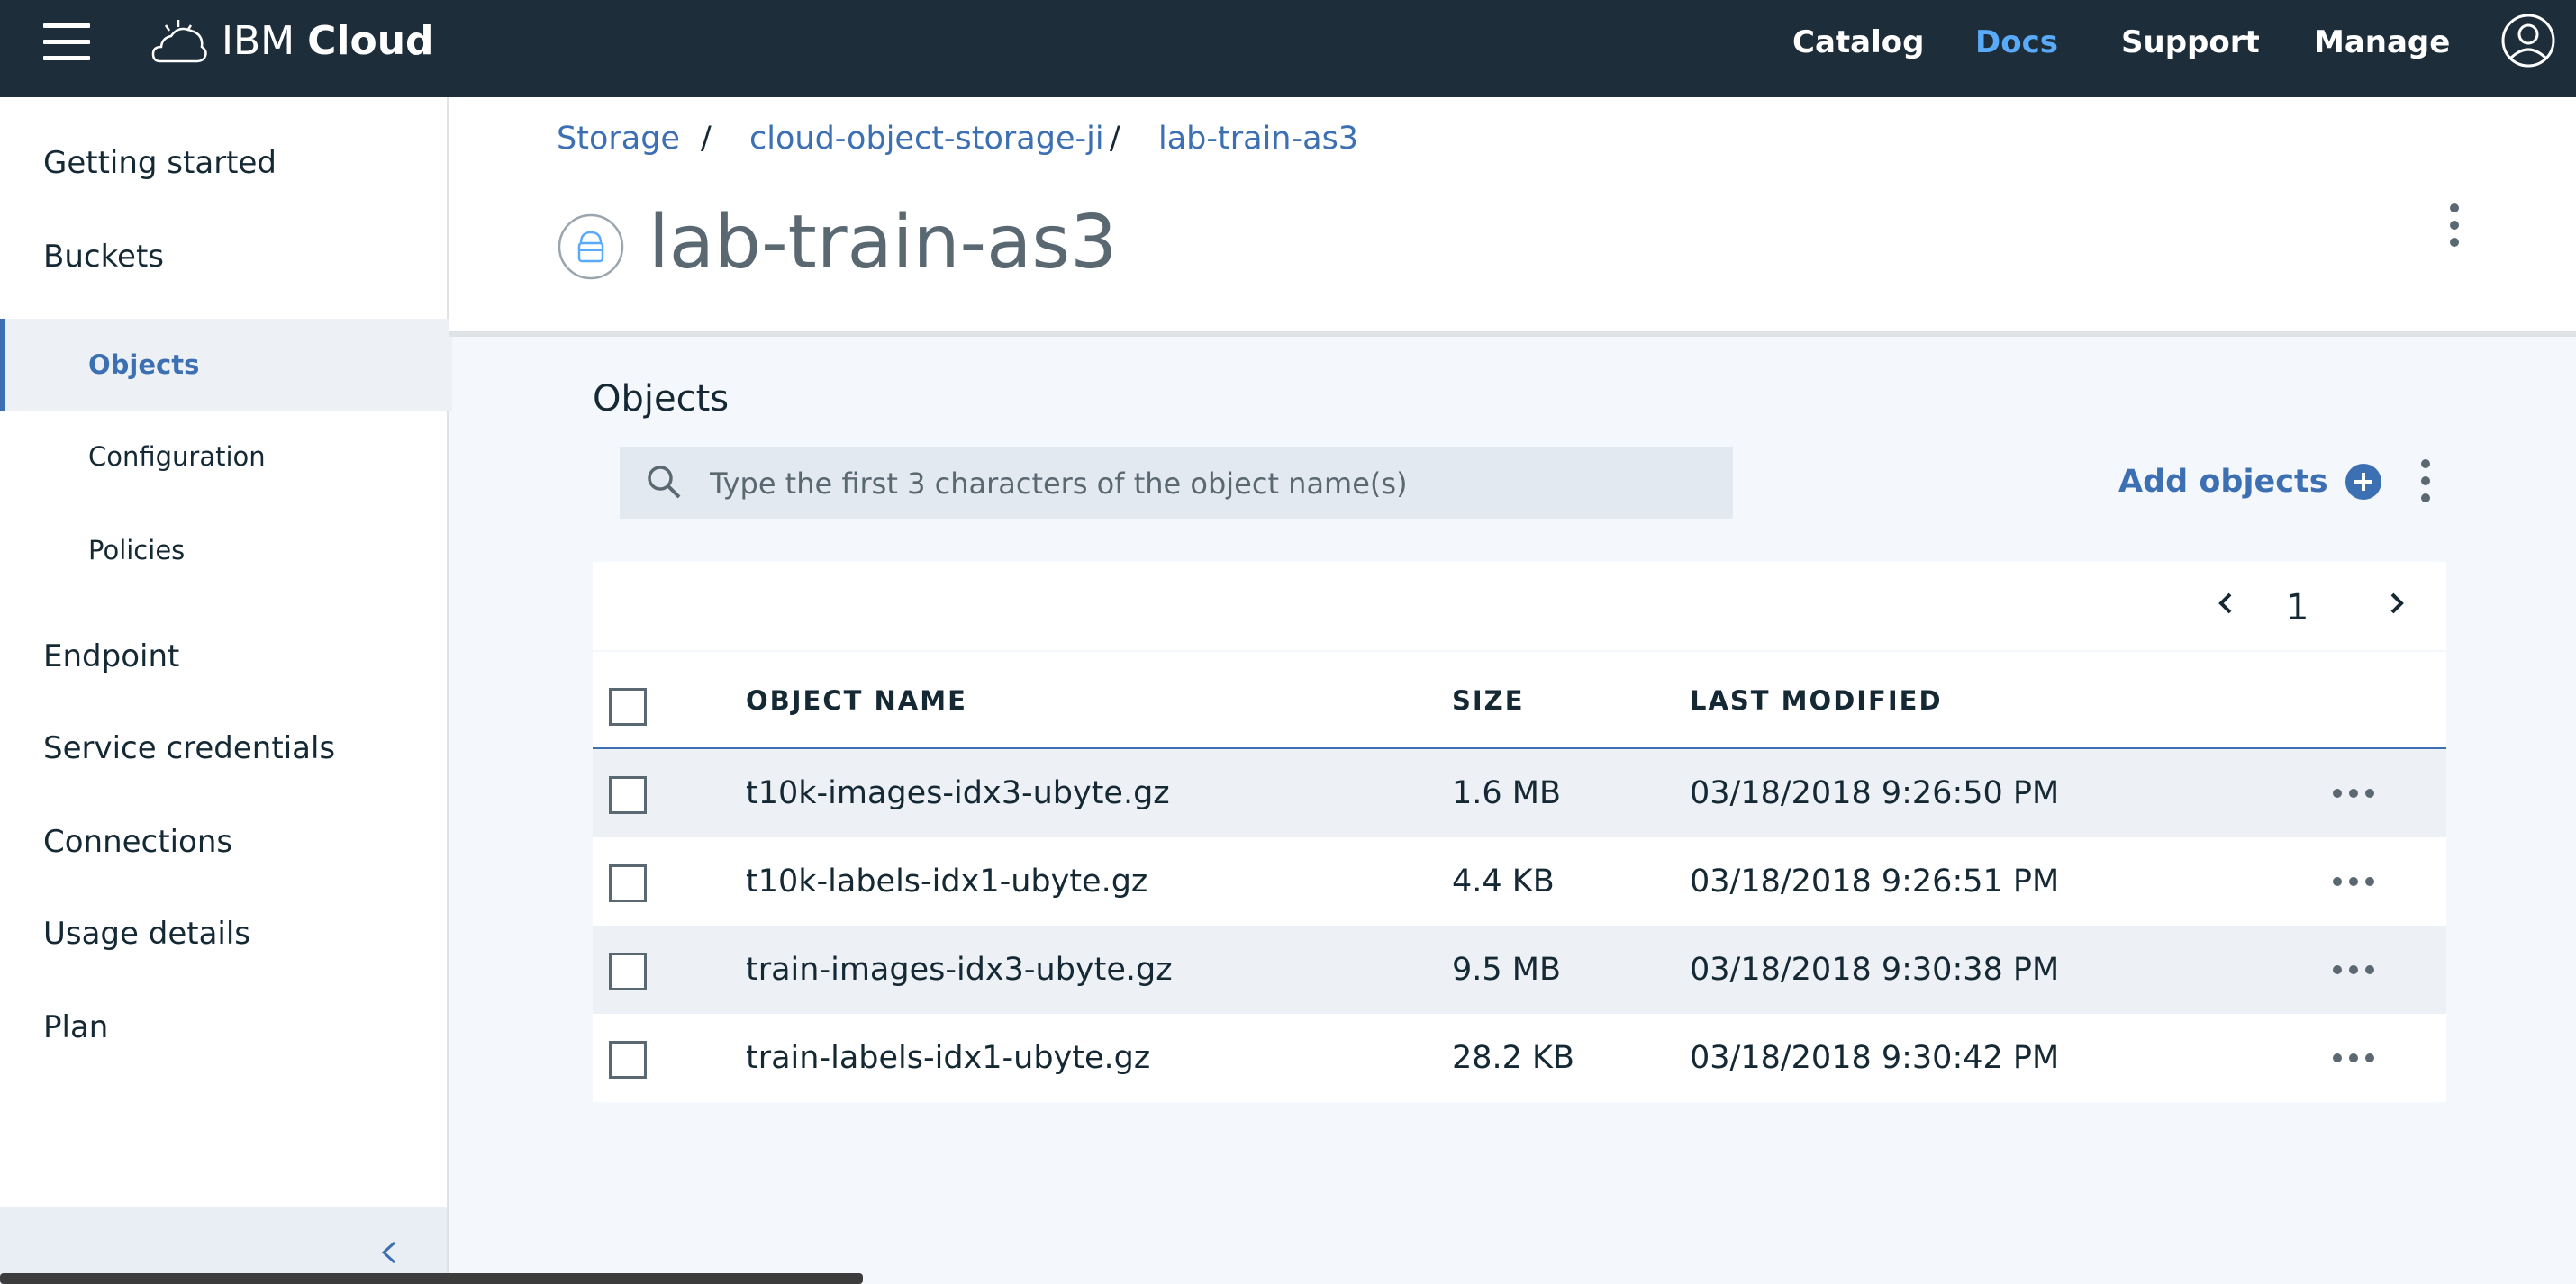  What do you see at coordinates (179, 41) in the screenshot?
I see `ibm-cloud-logo-icon` at bounding box center [179, 41].